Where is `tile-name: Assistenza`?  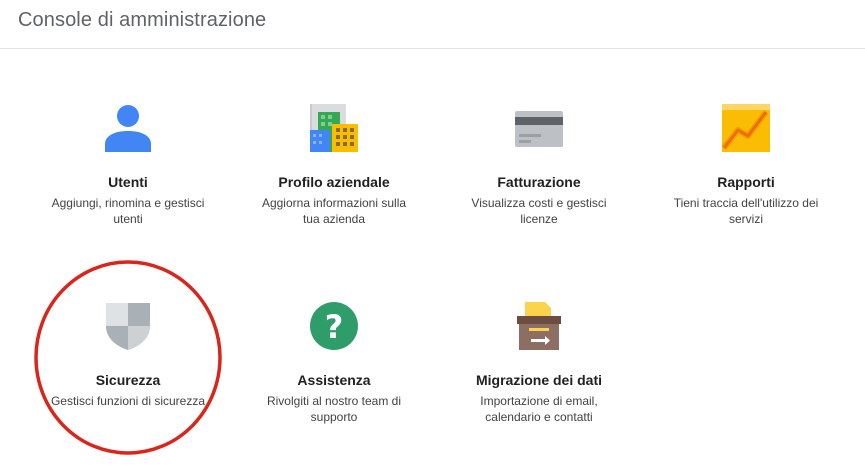 tile-name: Assistenza is located at coordinates (334, 380).